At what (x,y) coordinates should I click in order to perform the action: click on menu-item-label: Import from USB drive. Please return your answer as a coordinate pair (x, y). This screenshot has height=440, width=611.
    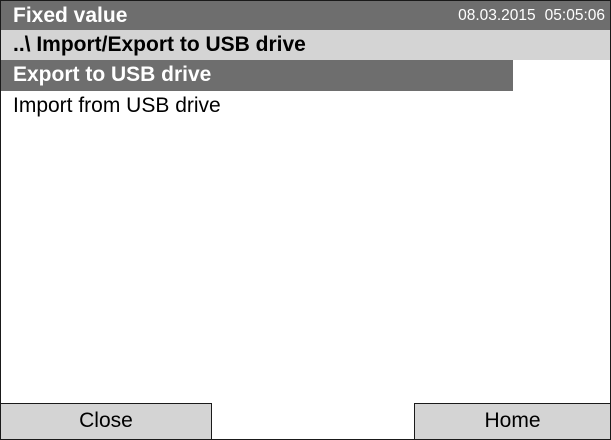
    Looking at the image, I should click on (117, 105).